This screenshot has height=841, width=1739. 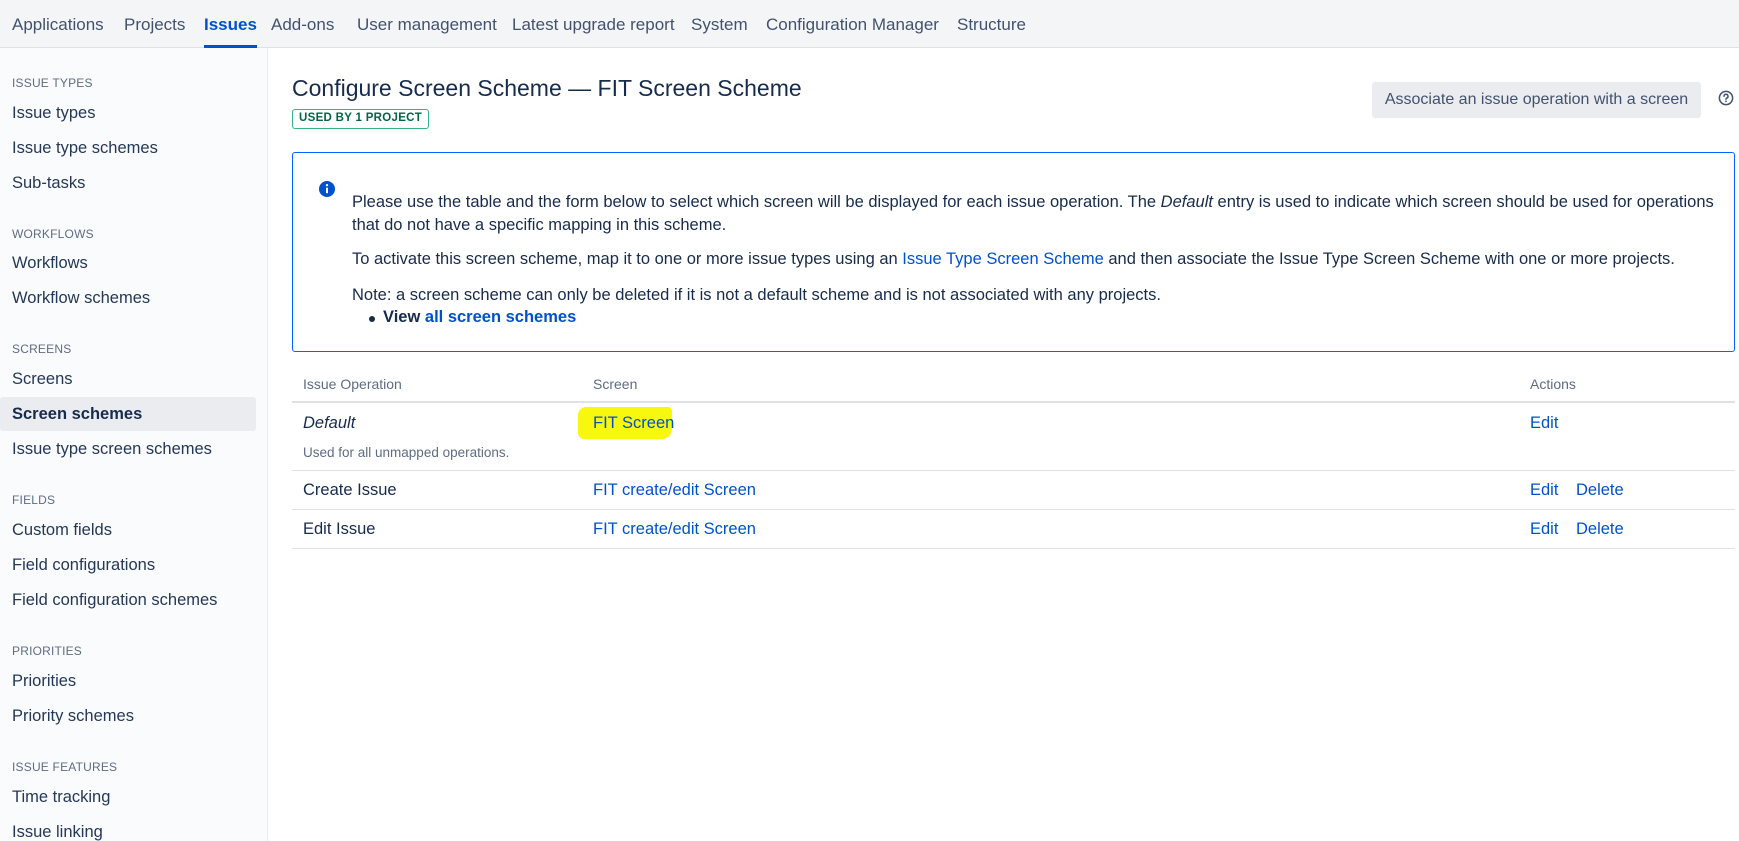 I want to click on operation-name: Default, so click(x=329, y=423).